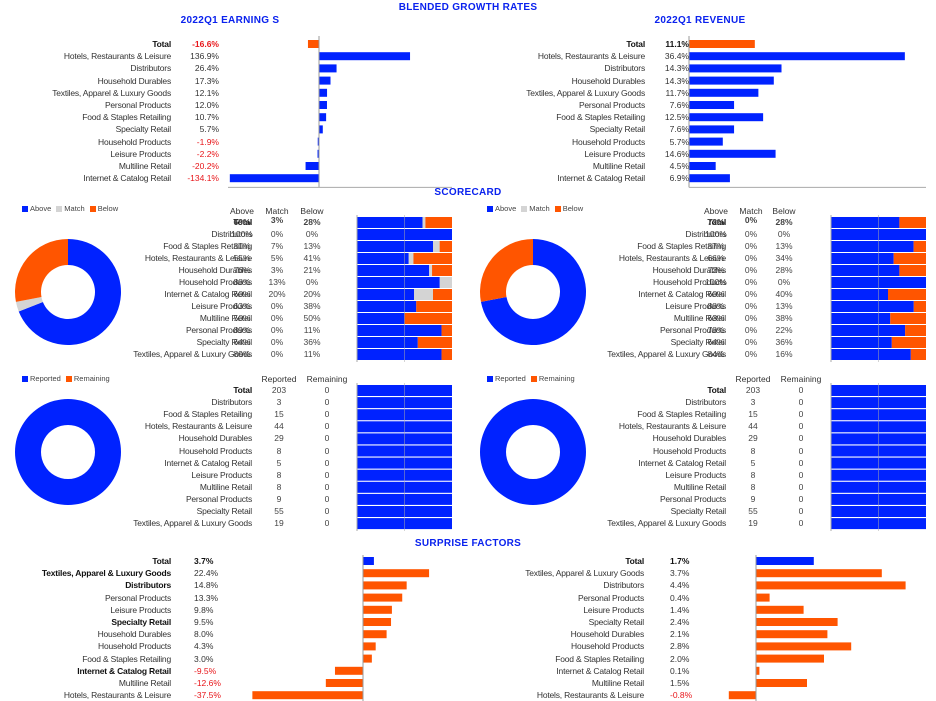  I want to click on revenue-reporting-donut-reported-slice, so click(532, 452).